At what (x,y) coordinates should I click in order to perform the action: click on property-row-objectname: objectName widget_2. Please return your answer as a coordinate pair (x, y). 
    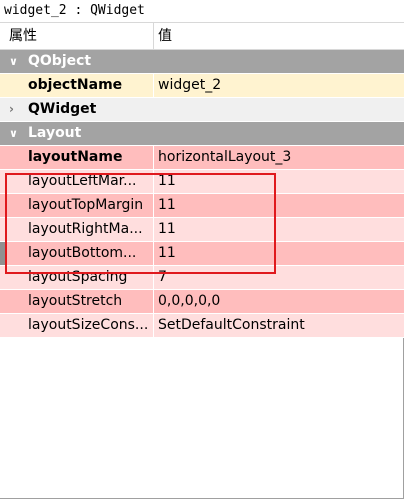
    Looking at the image, I should click on (202, 86).